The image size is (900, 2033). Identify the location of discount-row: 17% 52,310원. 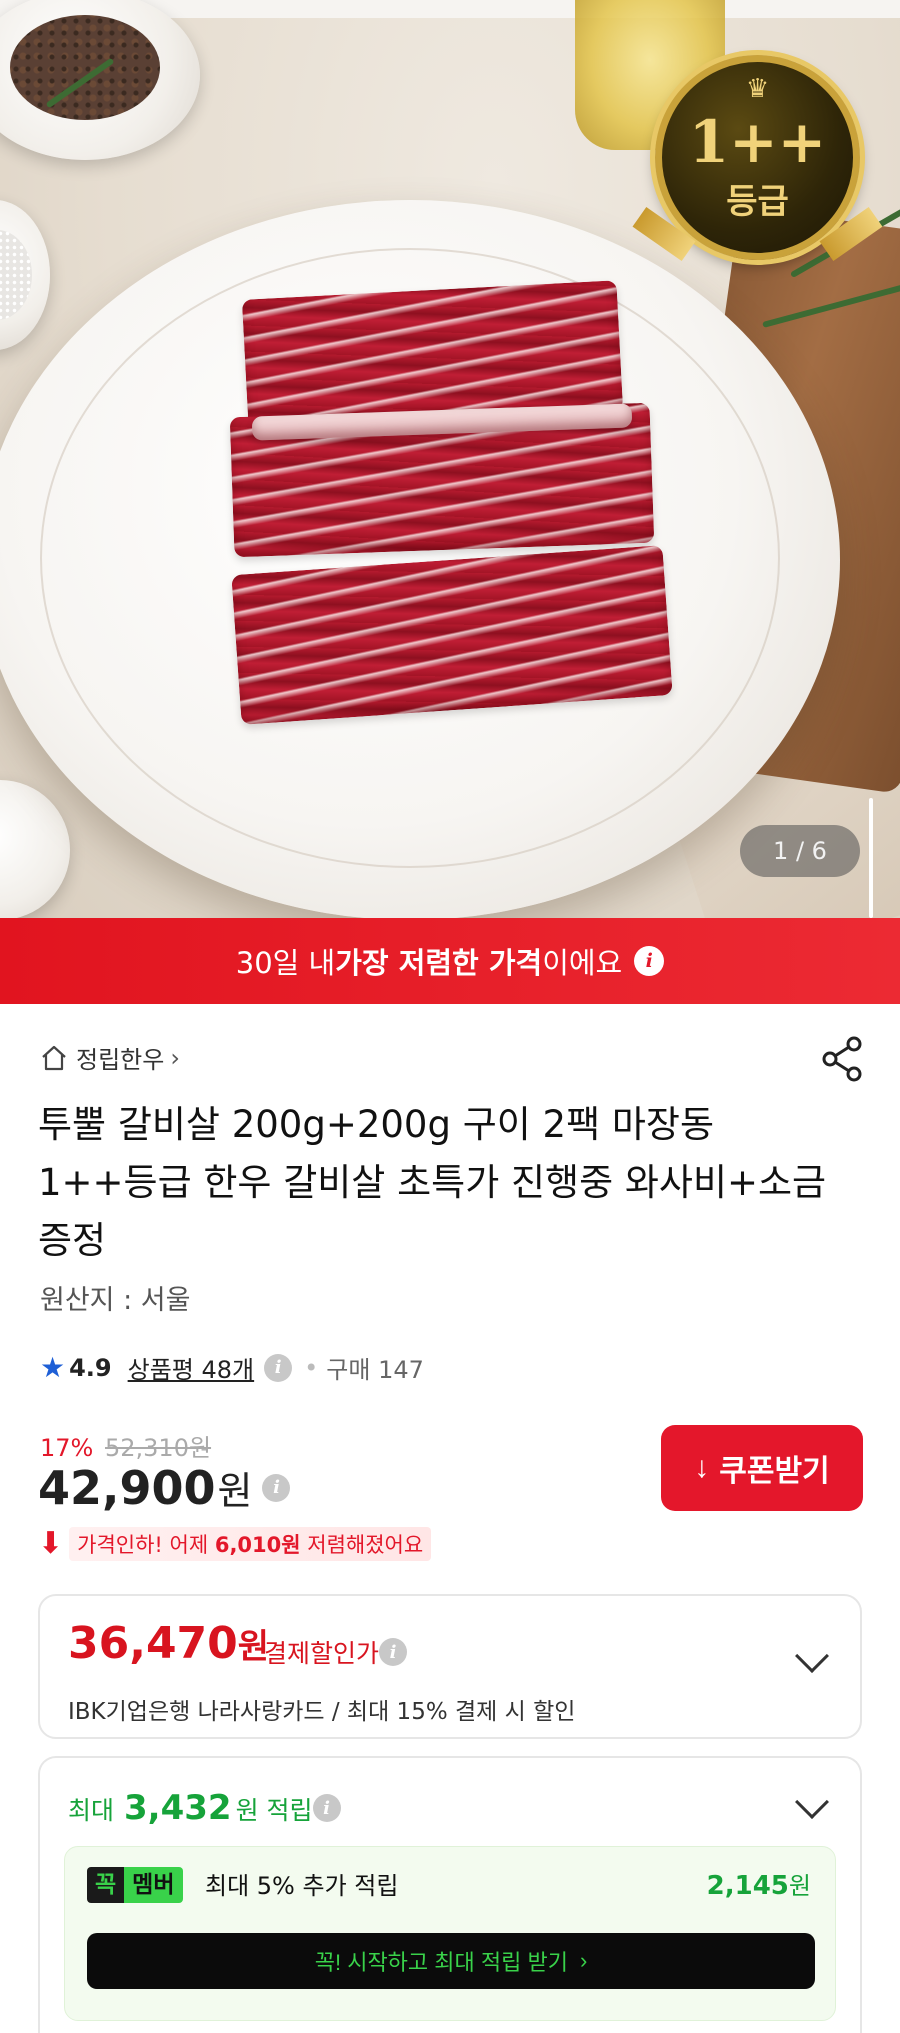
(125, 1445).